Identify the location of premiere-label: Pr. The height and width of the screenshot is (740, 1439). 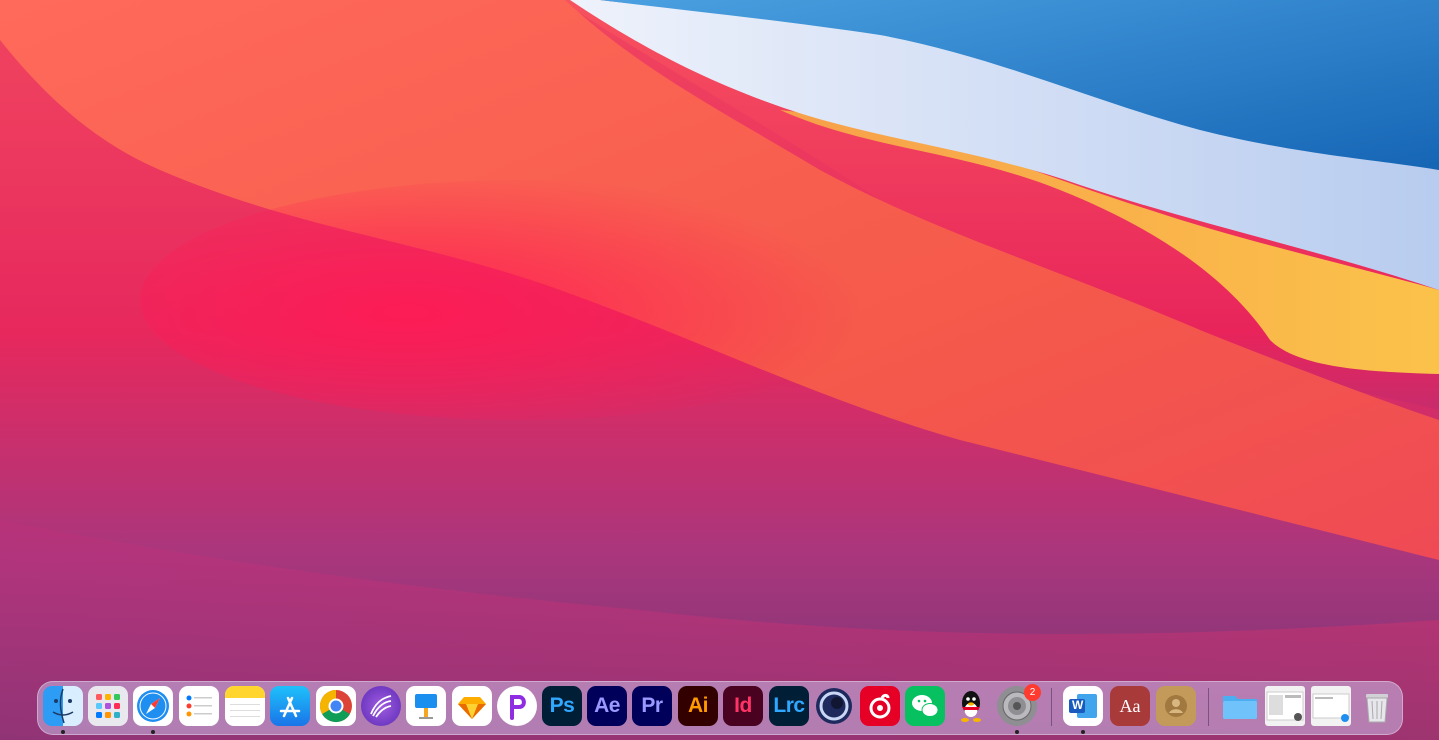
(652, 705).